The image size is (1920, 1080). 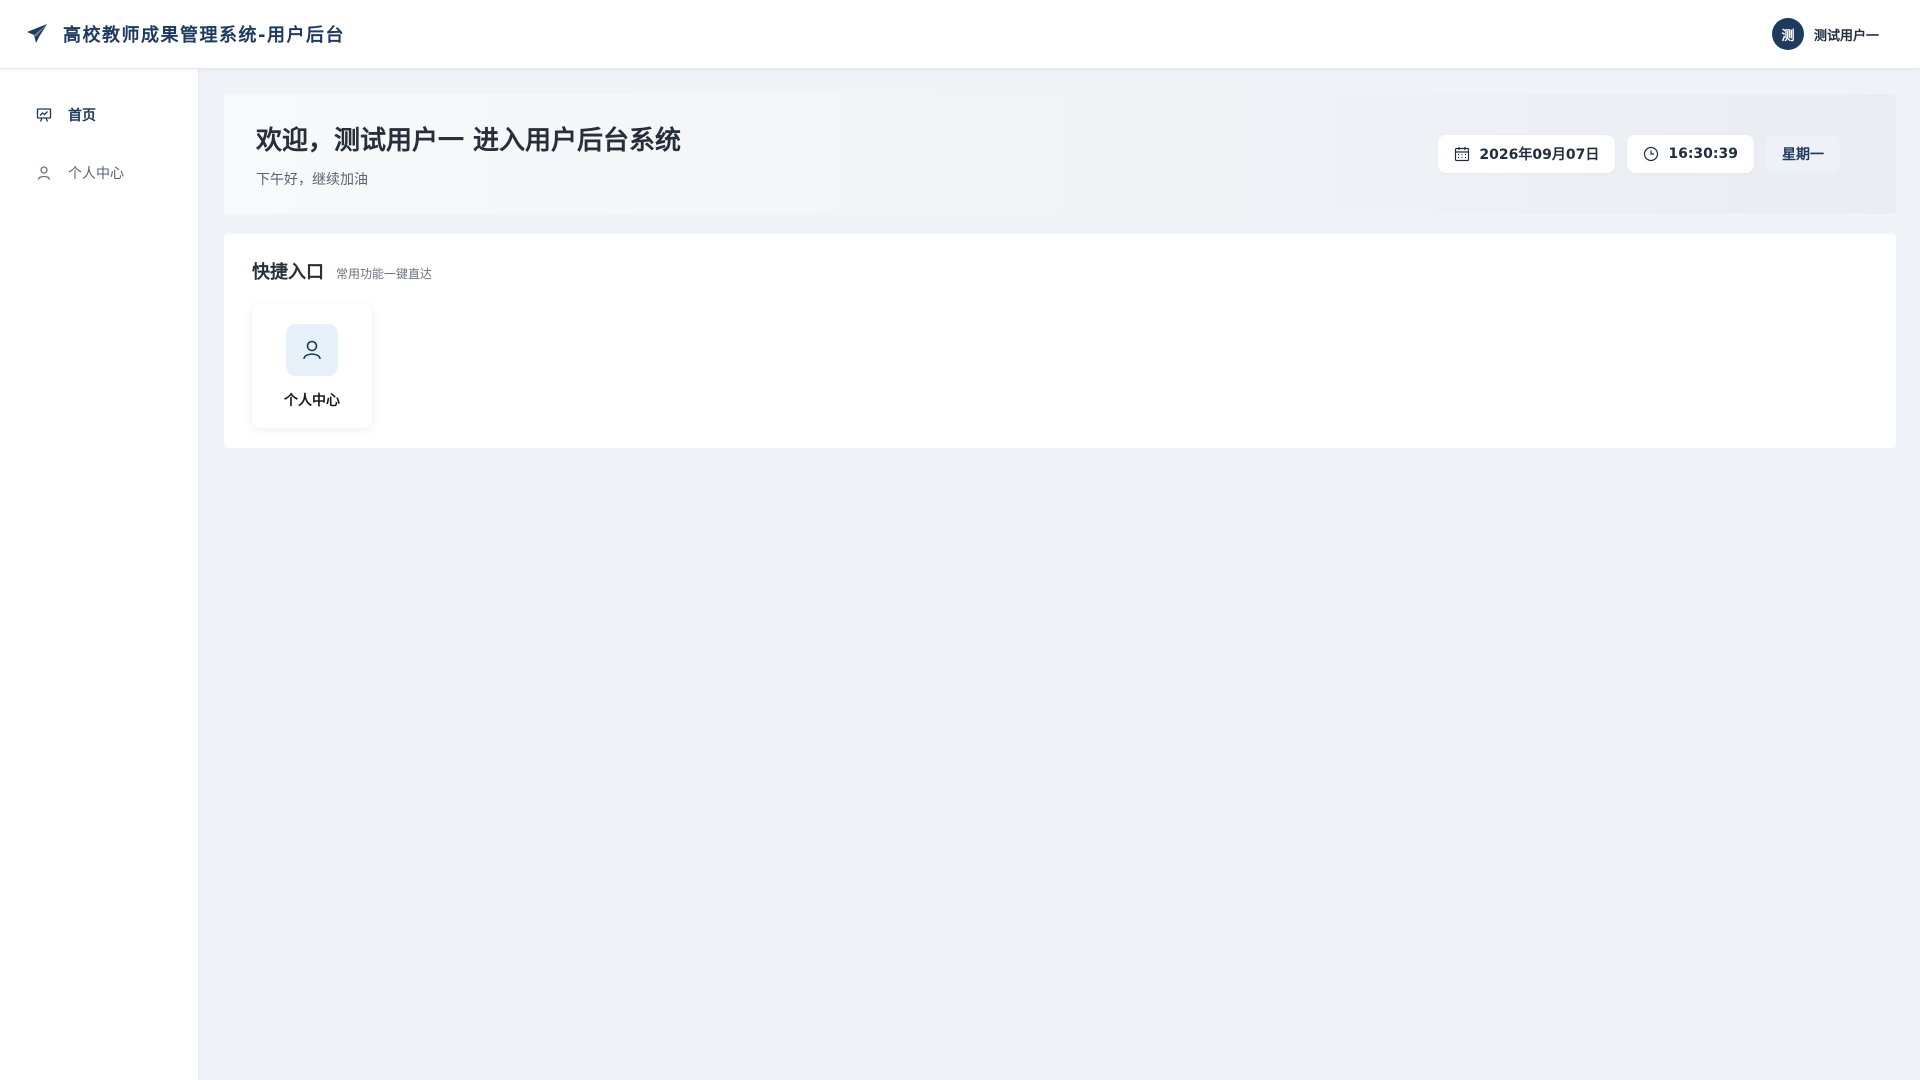 I want to click on user-menu: 测 测试用户一, so click(x=1825, y=34).